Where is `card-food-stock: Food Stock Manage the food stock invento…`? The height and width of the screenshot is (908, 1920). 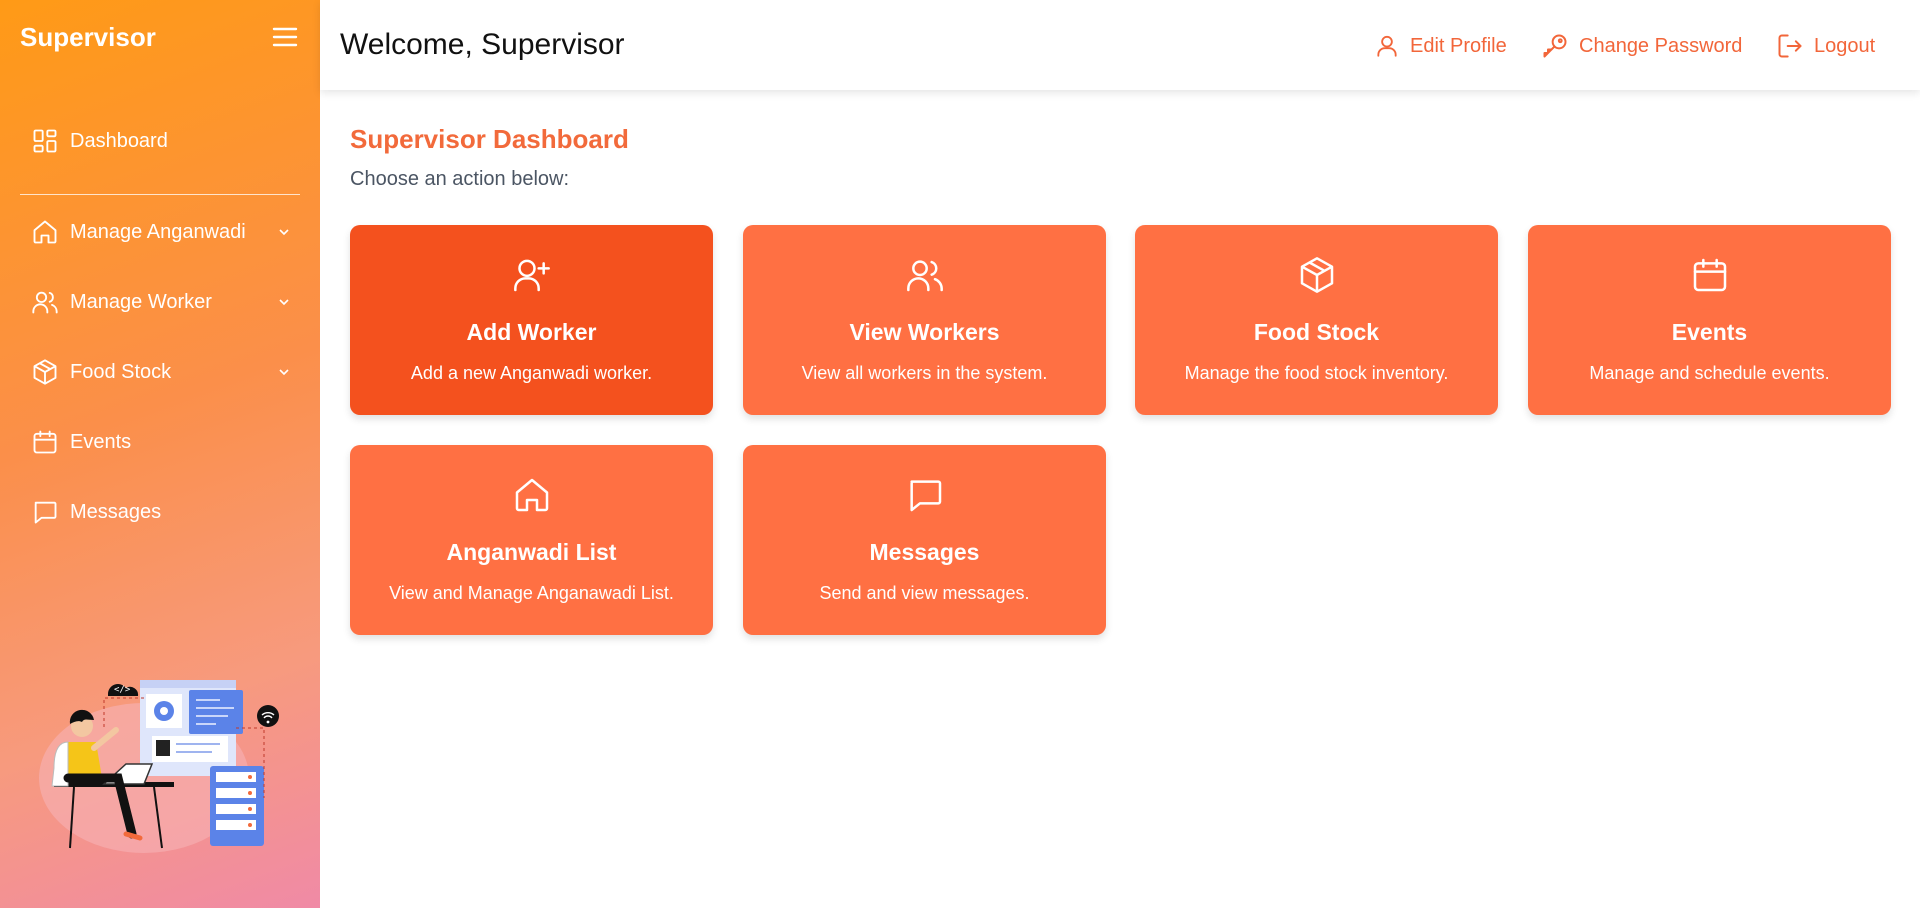 card-food-stock: Food Stock Manage the food stock invento… is located at coordinates (1316, 320).